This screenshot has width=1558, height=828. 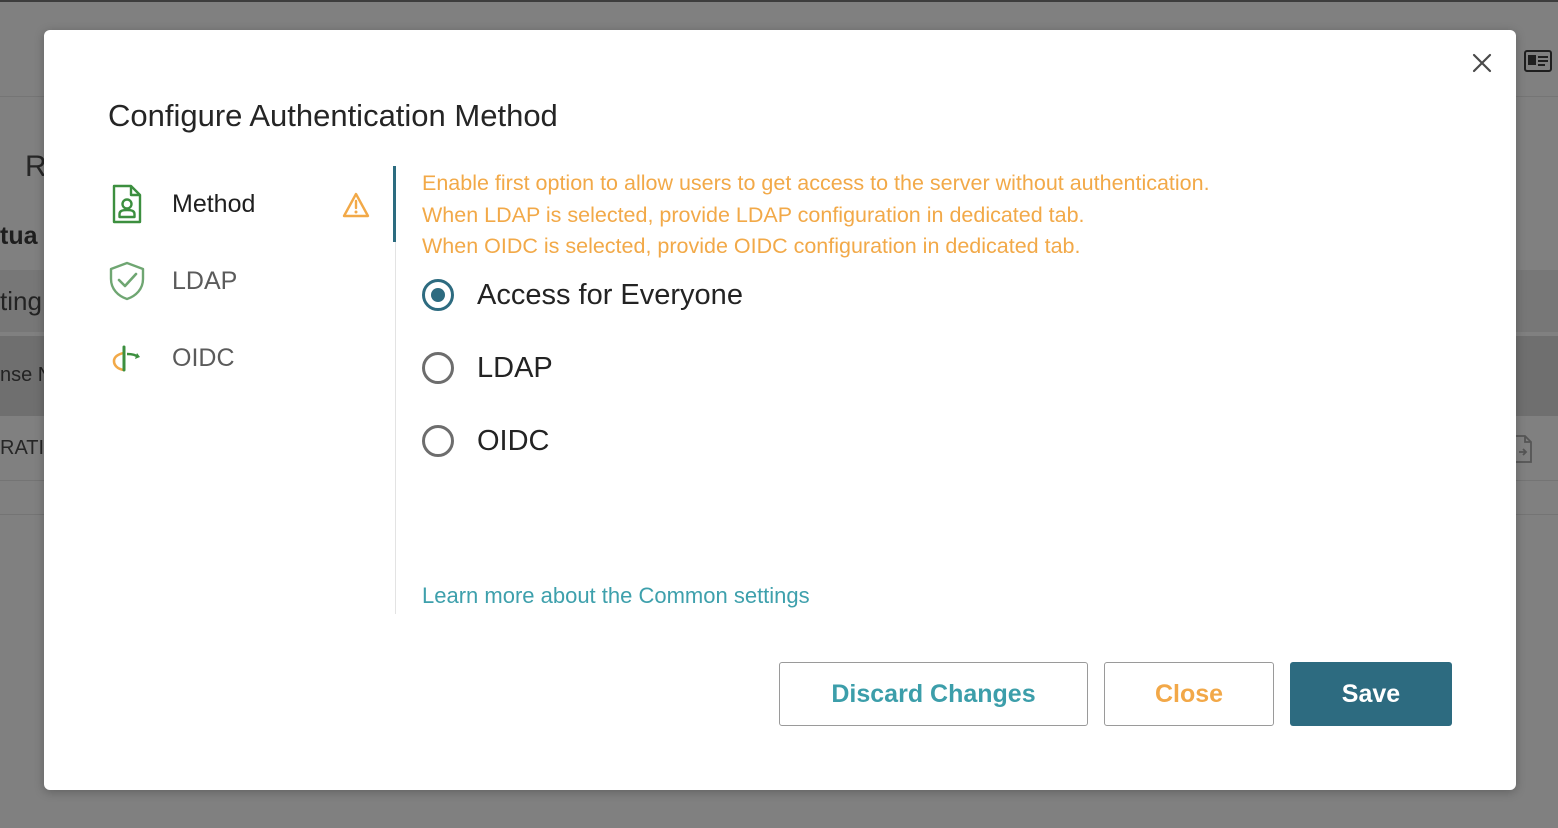 I want to click on nav-active-indicator, so click(x=394, y=204).